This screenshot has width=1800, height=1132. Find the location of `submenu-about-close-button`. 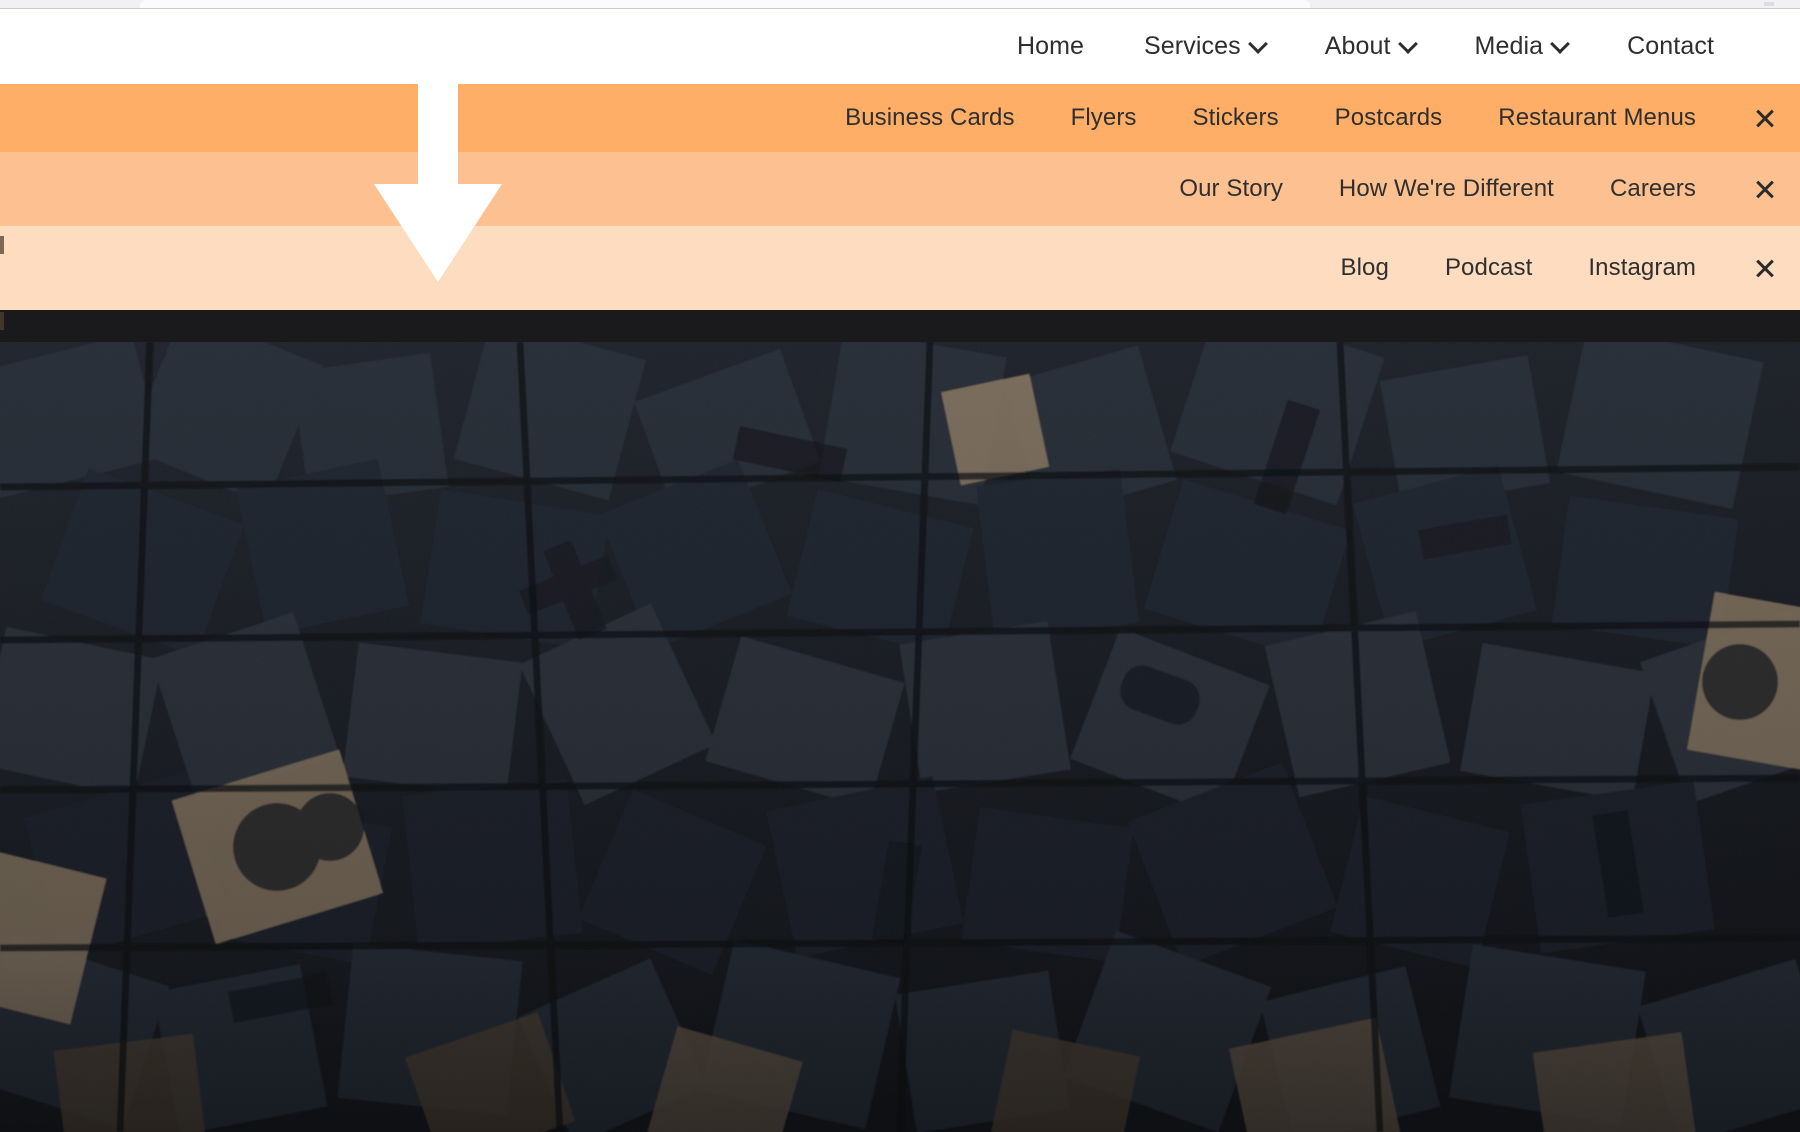

submenu-about-close-button is located at coordinates (1762, 189).